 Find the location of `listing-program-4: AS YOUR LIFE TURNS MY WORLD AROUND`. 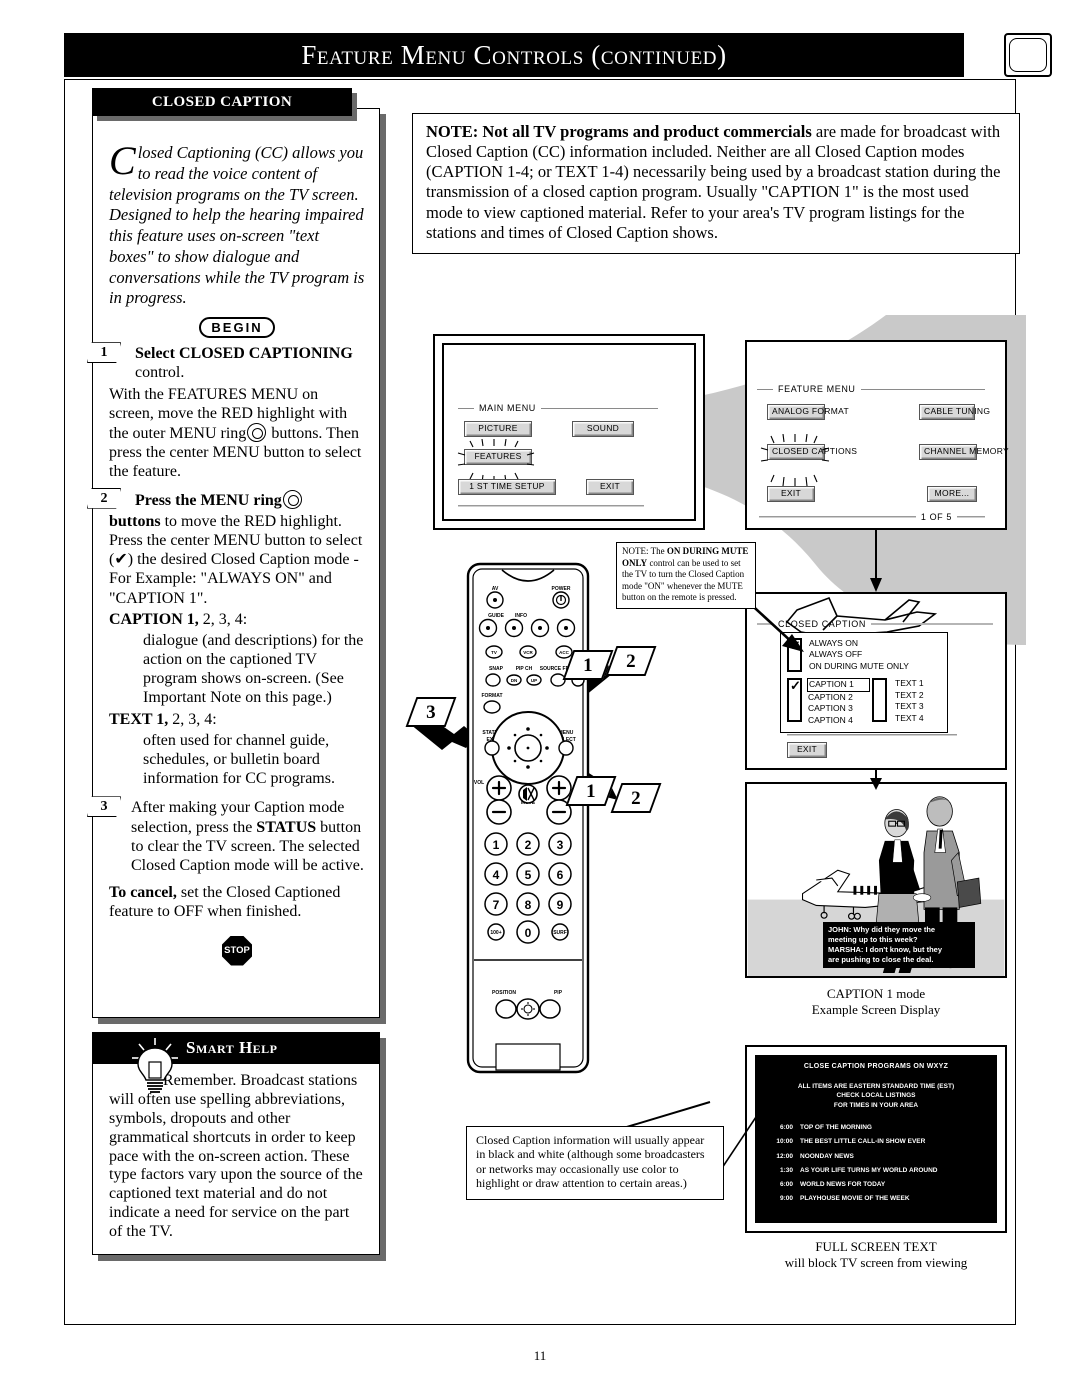

listing-program-4: AS YOUR LIFE TURNS MY WORLD AROUND is located at coordinates (869, 1170).